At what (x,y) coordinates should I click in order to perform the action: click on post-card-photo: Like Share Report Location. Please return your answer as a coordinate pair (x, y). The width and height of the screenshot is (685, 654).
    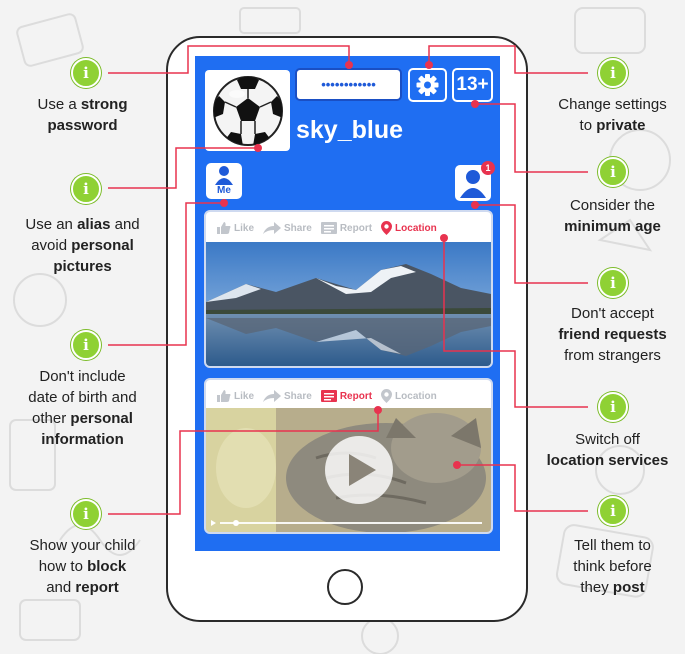
    Looking at the image, I should click on (348, 289).